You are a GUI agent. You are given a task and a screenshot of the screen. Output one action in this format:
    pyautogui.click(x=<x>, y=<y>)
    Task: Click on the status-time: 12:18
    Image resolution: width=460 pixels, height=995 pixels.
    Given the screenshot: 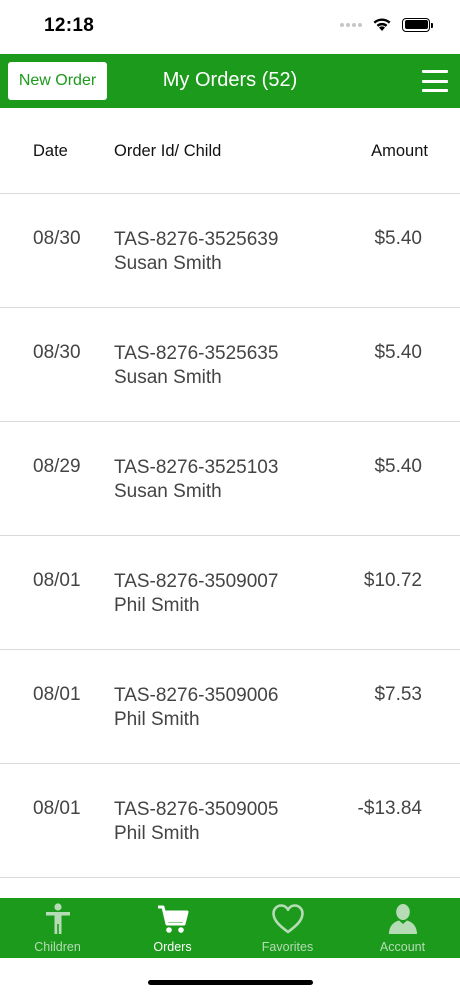 What is the action you would take?
    pyautogui.click(x=69, y=25)
    